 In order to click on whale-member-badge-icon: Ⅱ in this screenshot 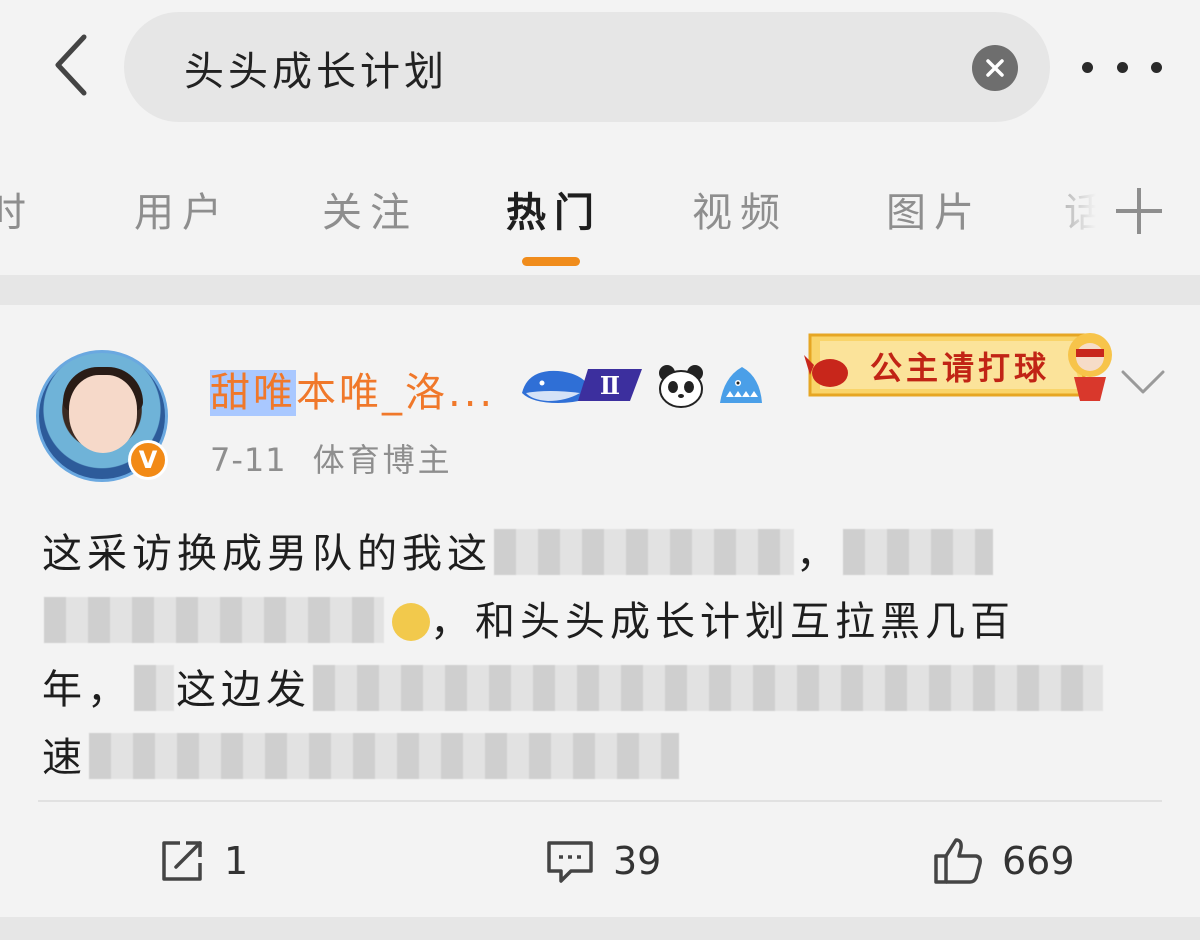, I will do `click(581, 385)`.